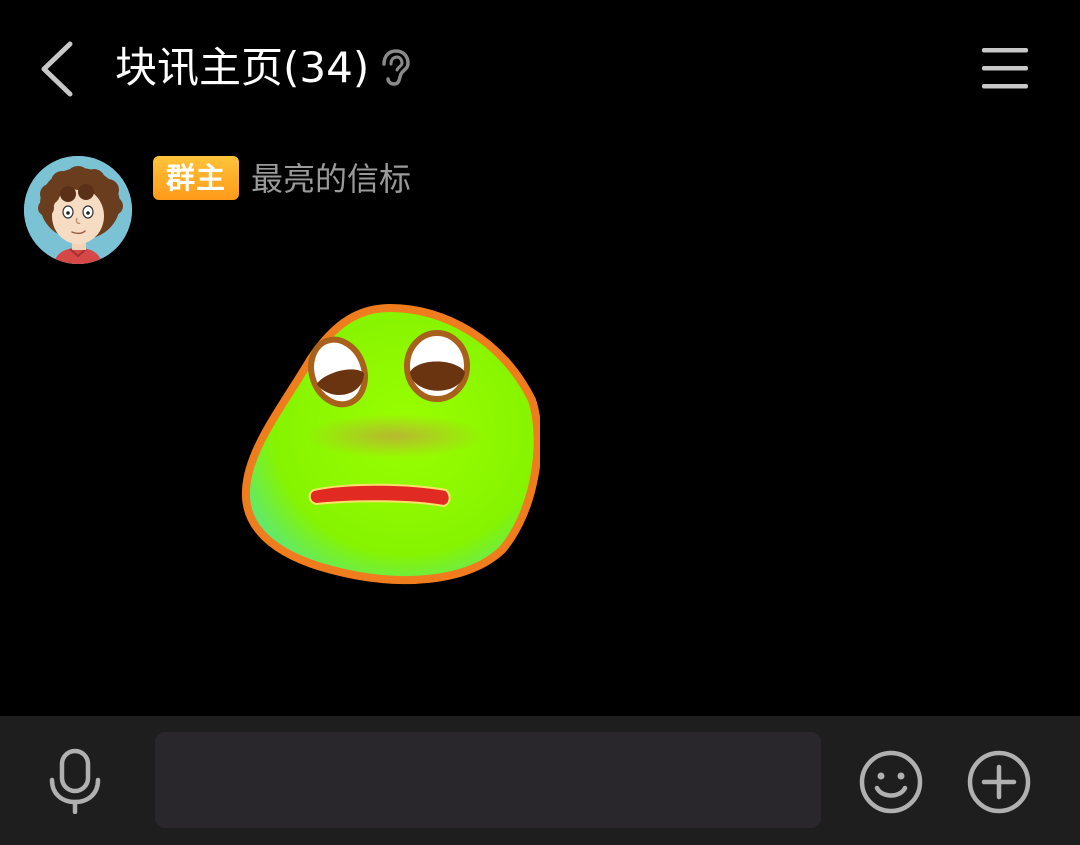 This screenshot has height=845, width=1080. I want to click on menu-button, so click(1005, 69).